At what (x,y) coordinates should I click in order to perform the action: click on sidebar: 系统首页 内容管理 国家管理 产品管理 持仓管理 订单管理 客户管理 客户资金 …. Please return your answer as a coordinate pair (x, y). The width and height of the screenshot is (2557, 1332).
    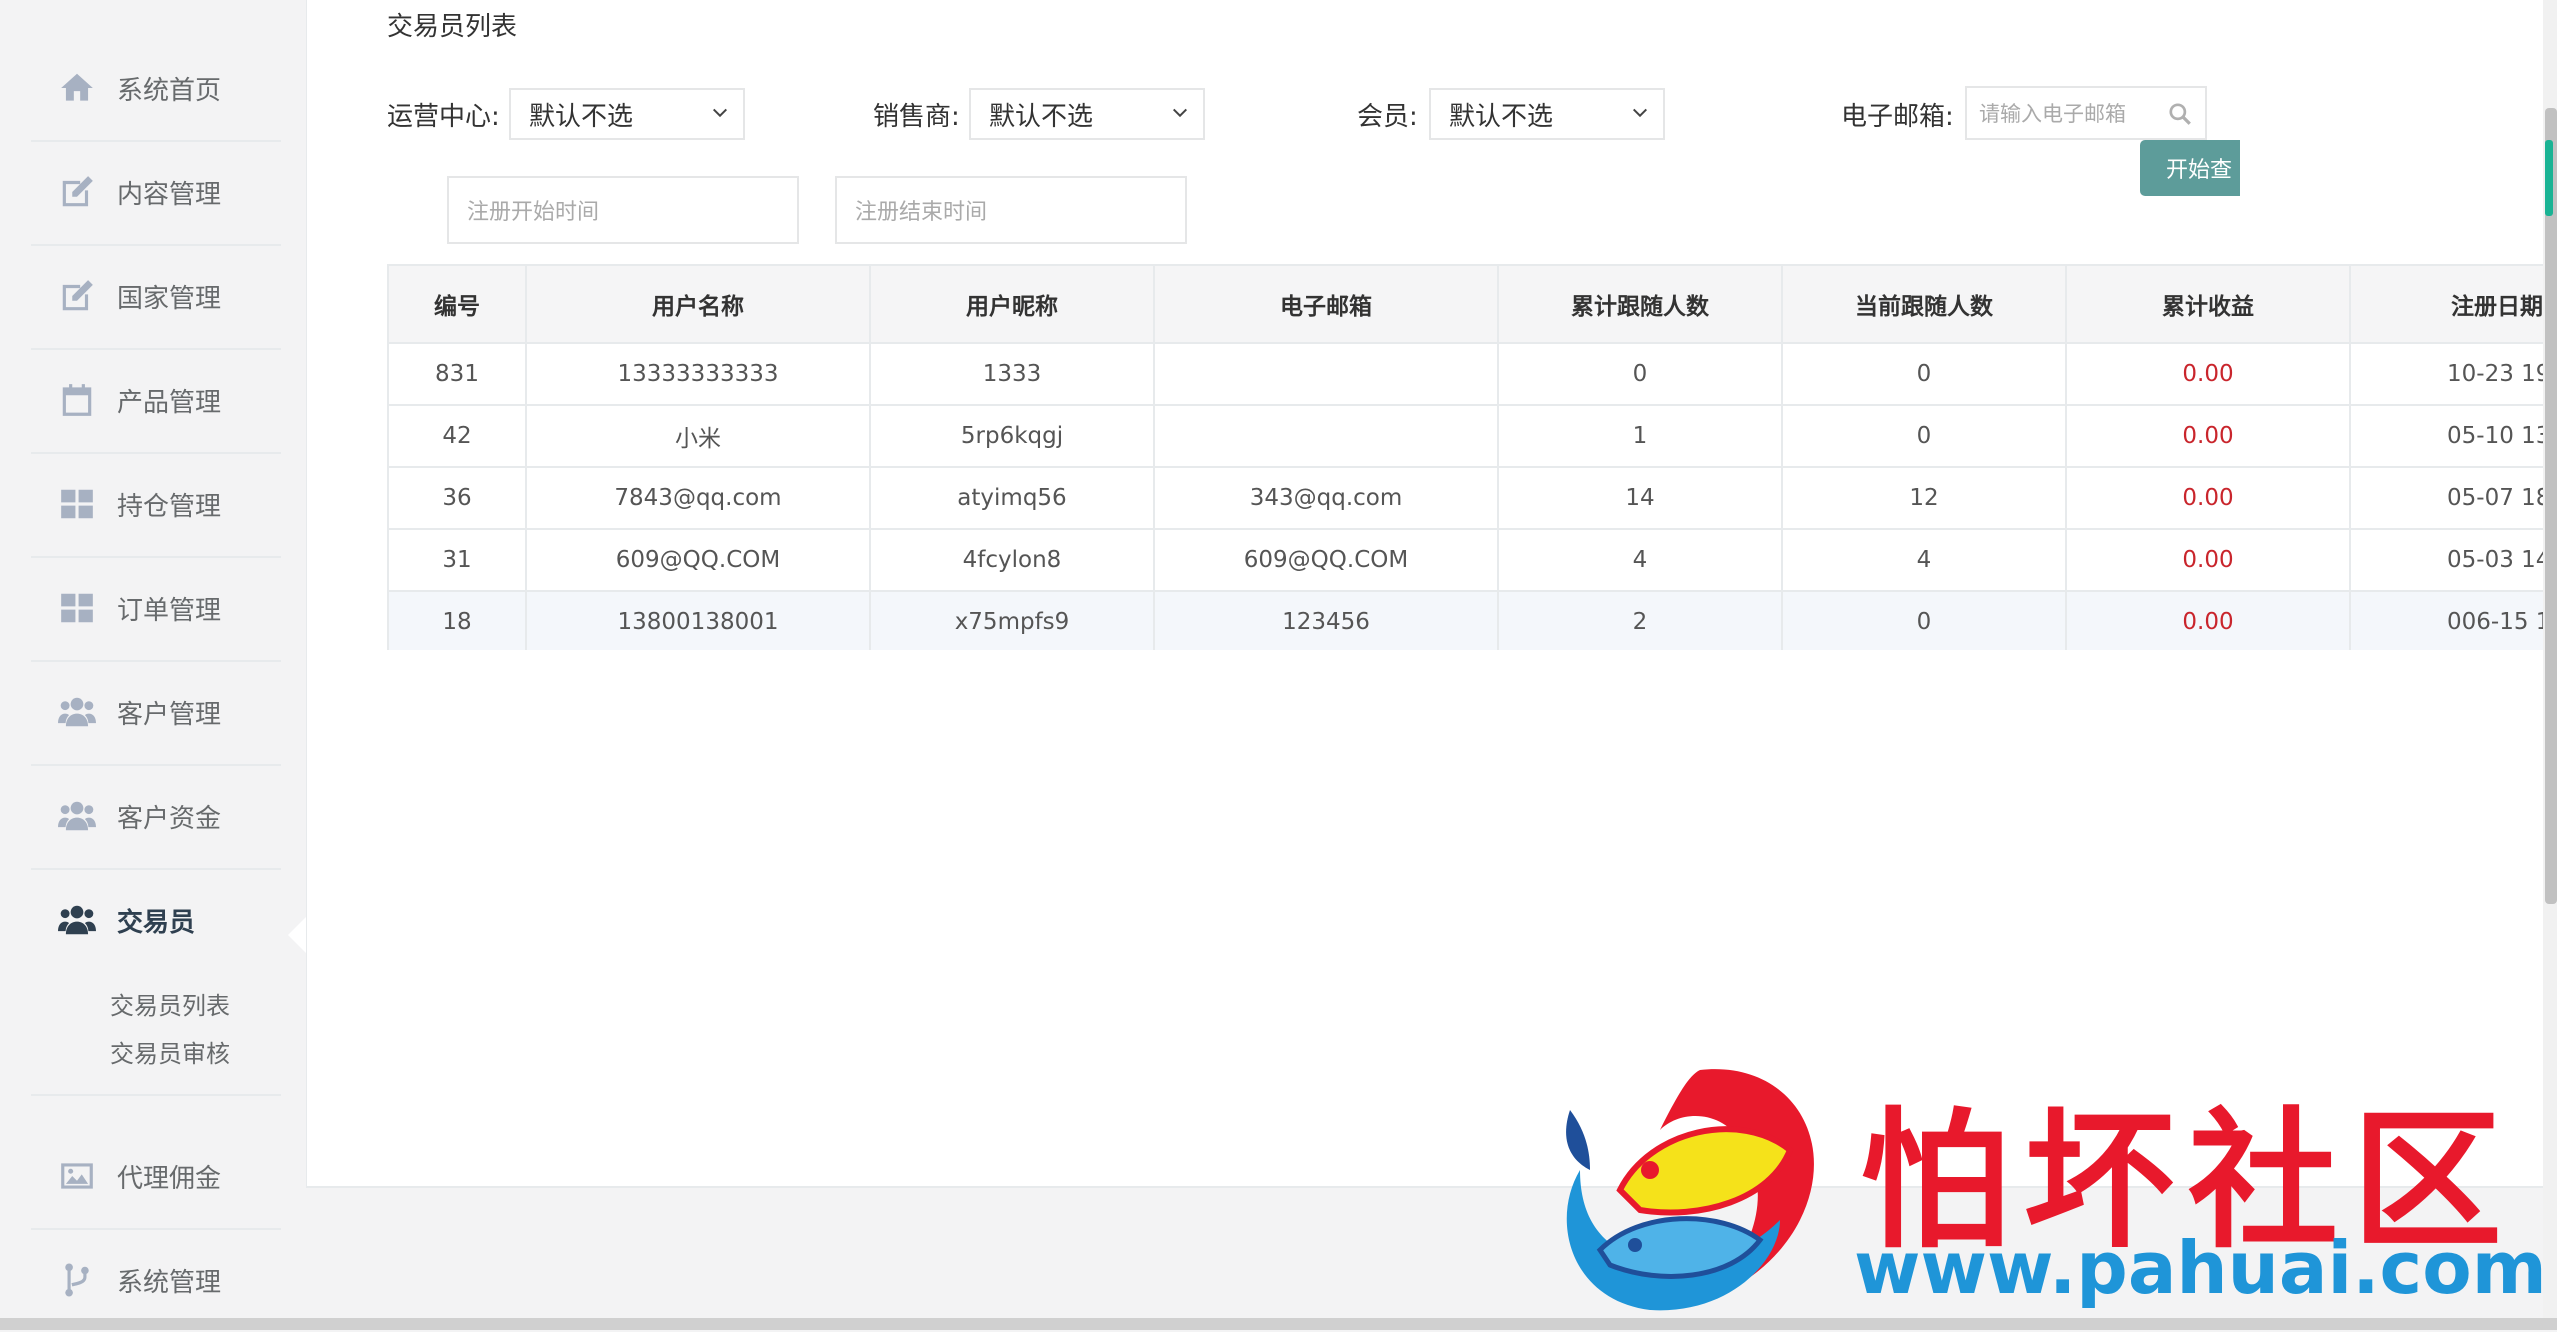
    Looking at the image, I should click on (153, 665).